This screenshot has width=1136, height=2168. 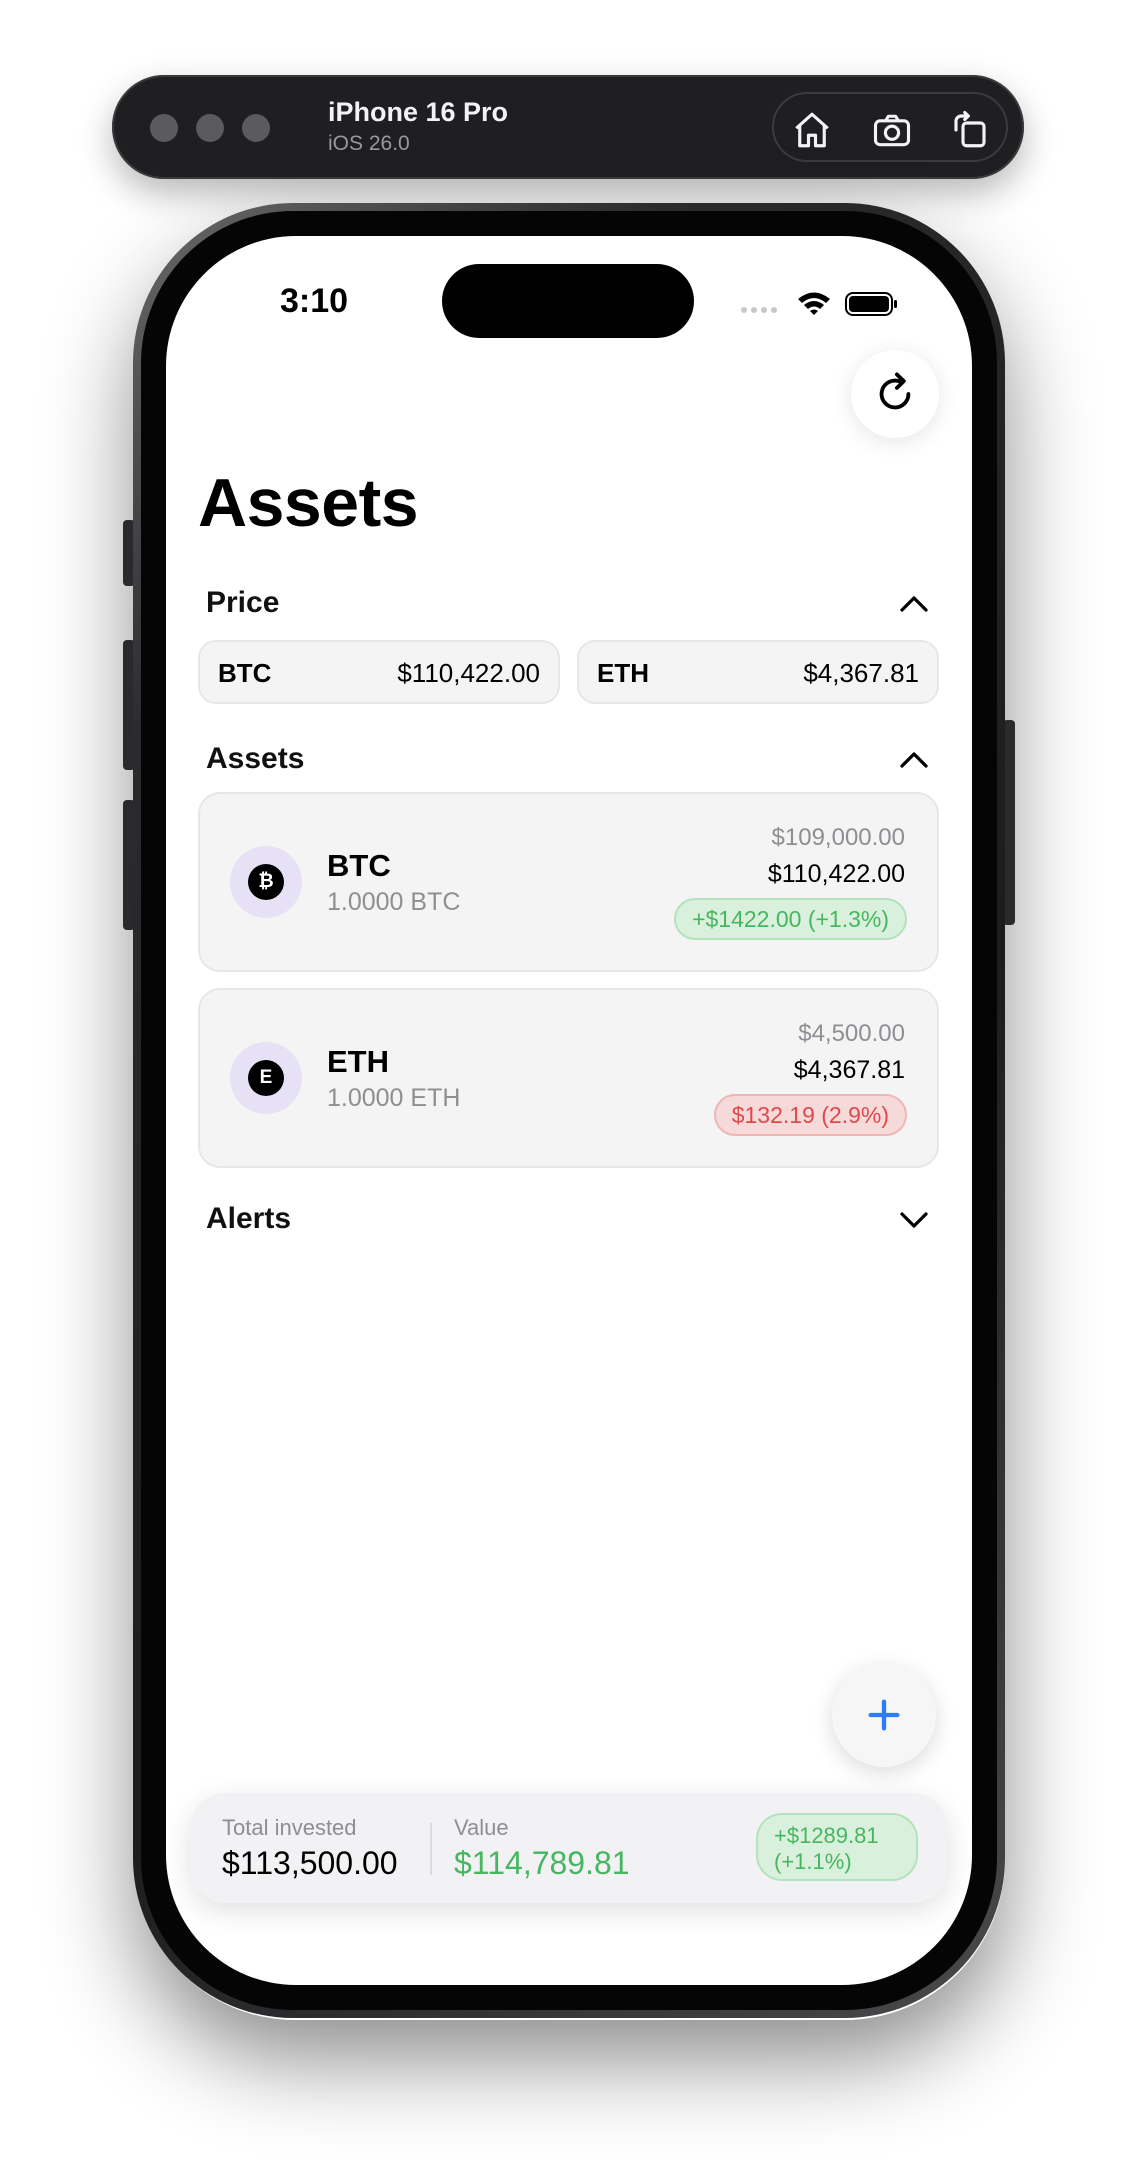 What do you see at coordinates (569, 760) in the screenshot?
I see `section-header-assets: Assets` at bounding box center [569, 760].